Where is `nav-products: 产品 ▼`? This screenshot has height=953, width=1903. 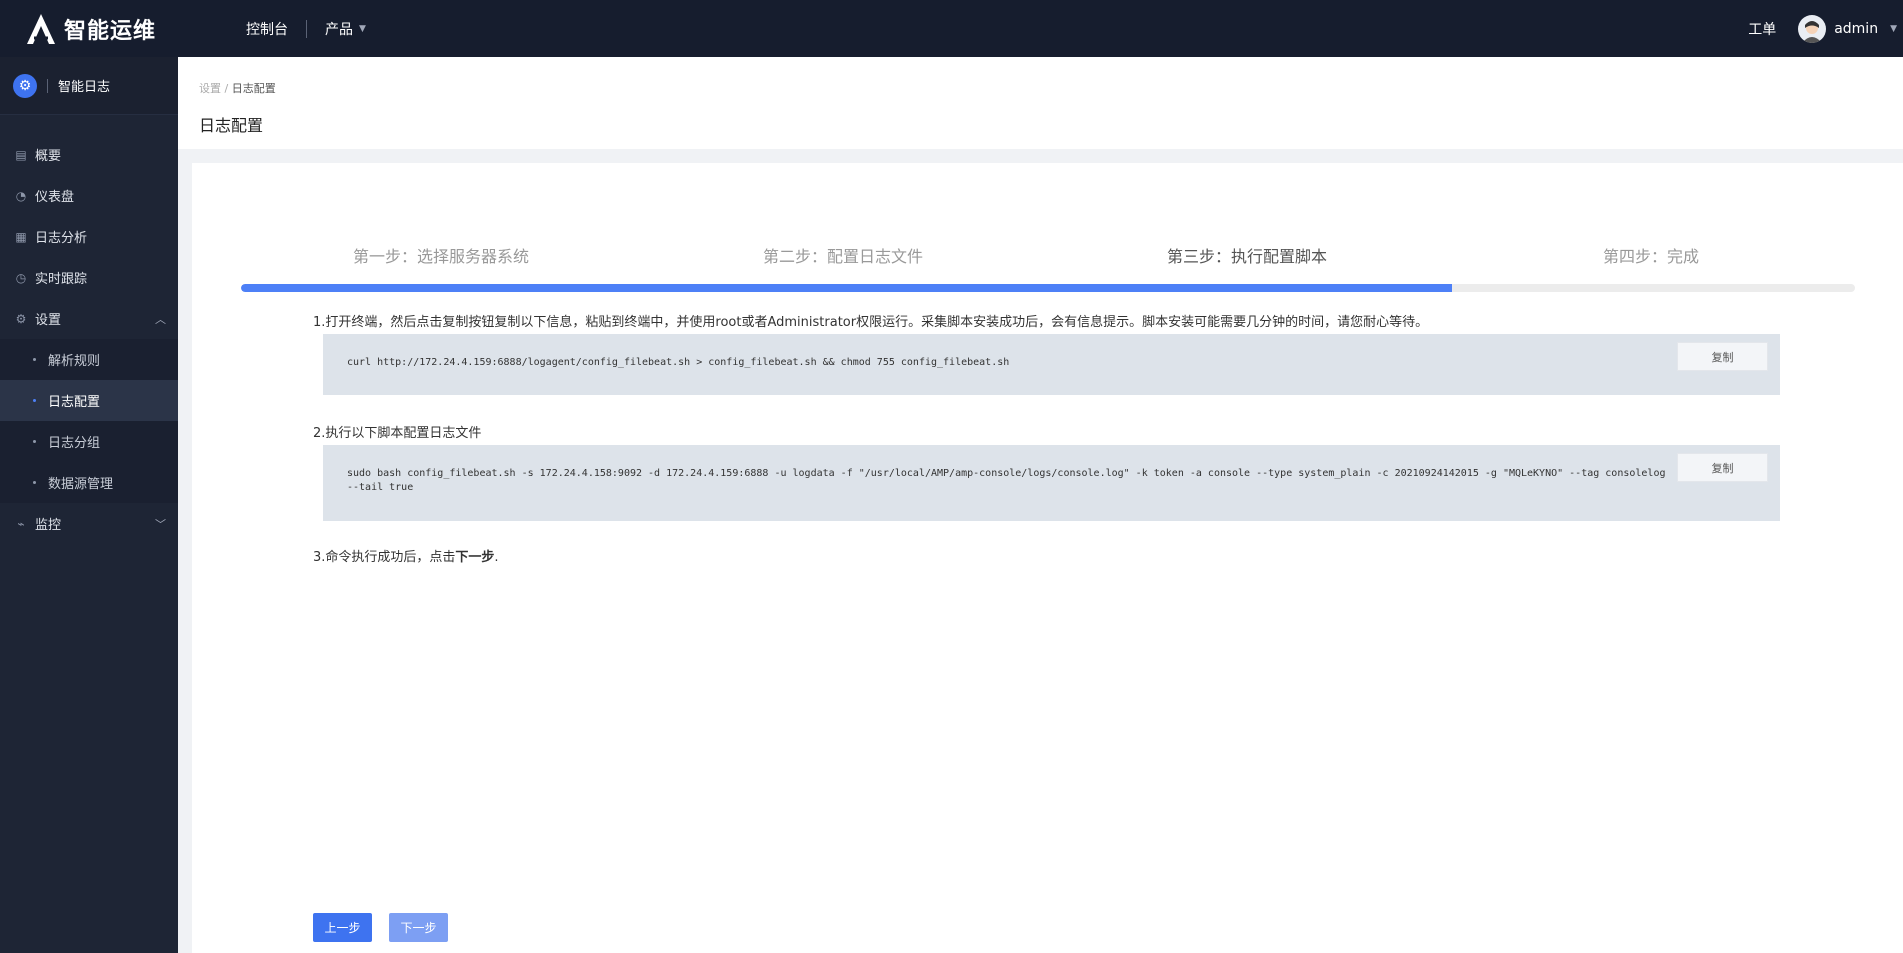 nav-products: 产品 ▼ is located at coordinates (345, 29).